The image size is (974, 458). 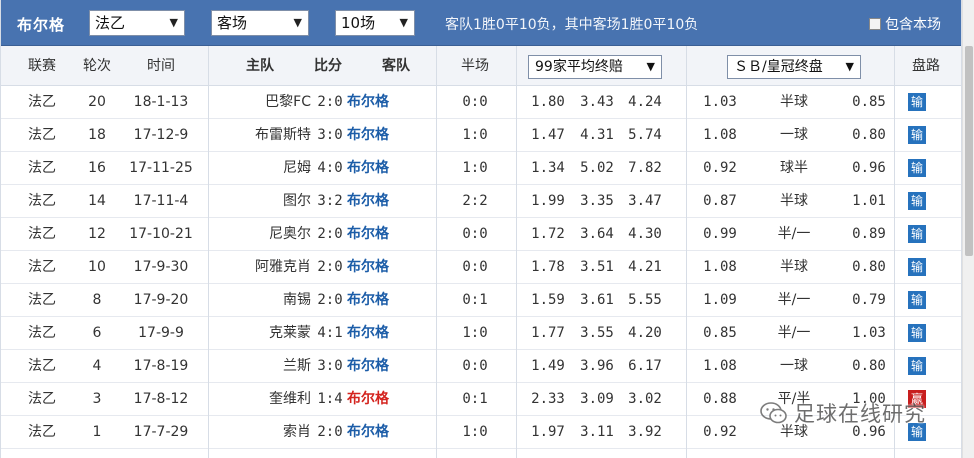 I want to click on cell-round: 18, so click(x=97, y=135).